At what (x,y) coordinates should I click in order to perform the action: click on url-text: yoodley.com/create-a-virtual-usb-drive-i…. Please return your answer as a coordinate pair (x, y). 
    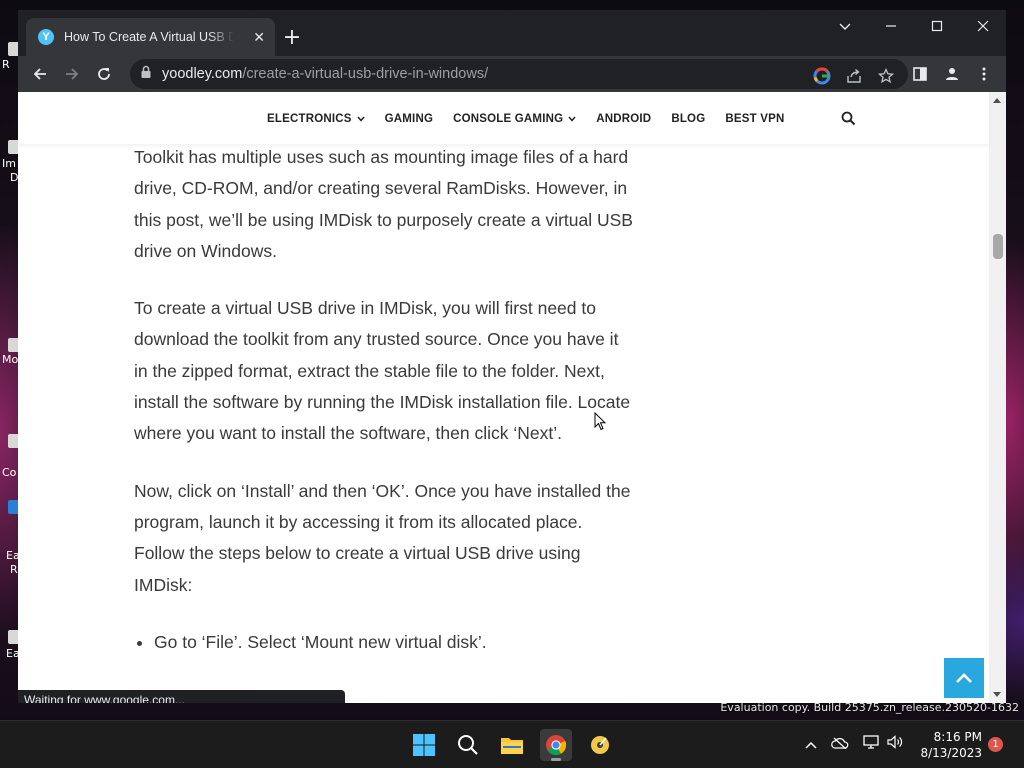
    Looking at the image, I should click on (325, 74).